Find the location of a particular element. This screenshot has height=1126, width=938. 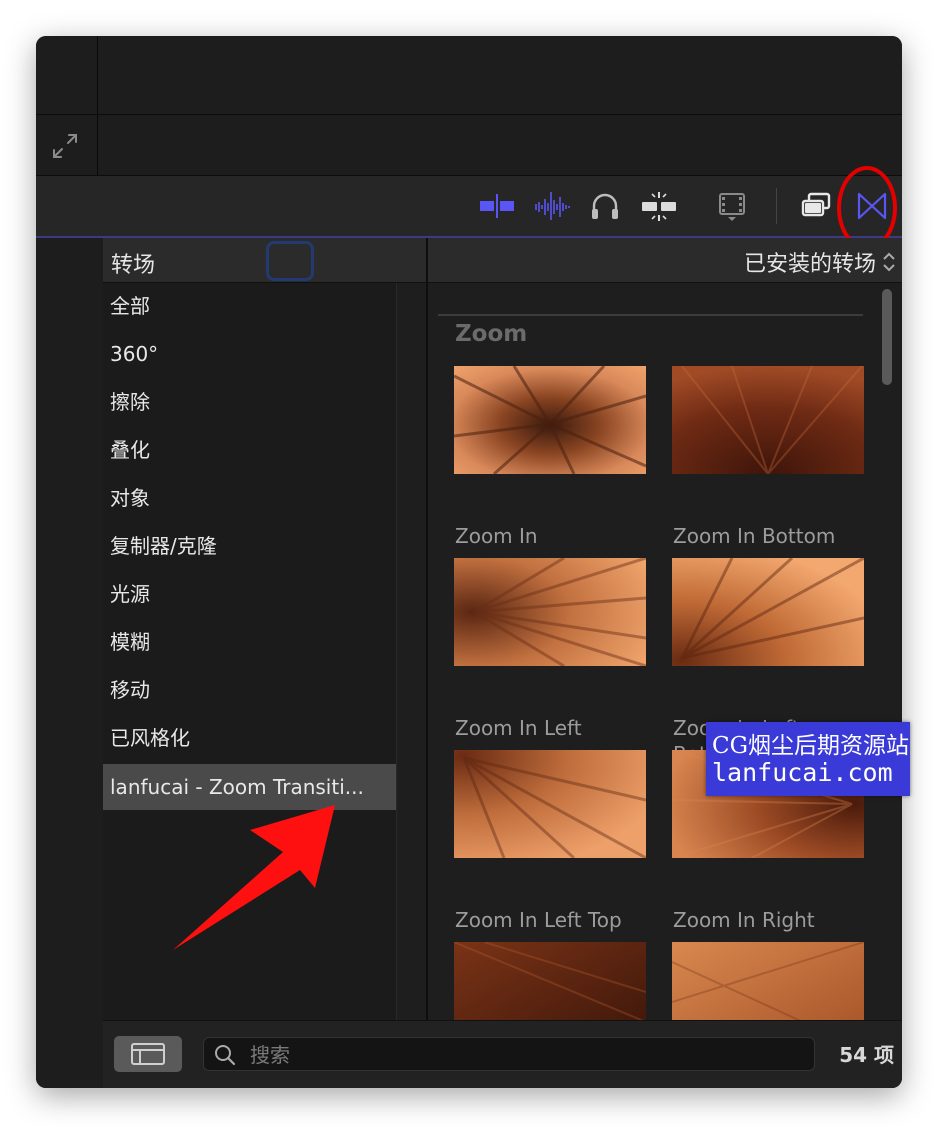

viewer-row is located at coordinates (469, 75).